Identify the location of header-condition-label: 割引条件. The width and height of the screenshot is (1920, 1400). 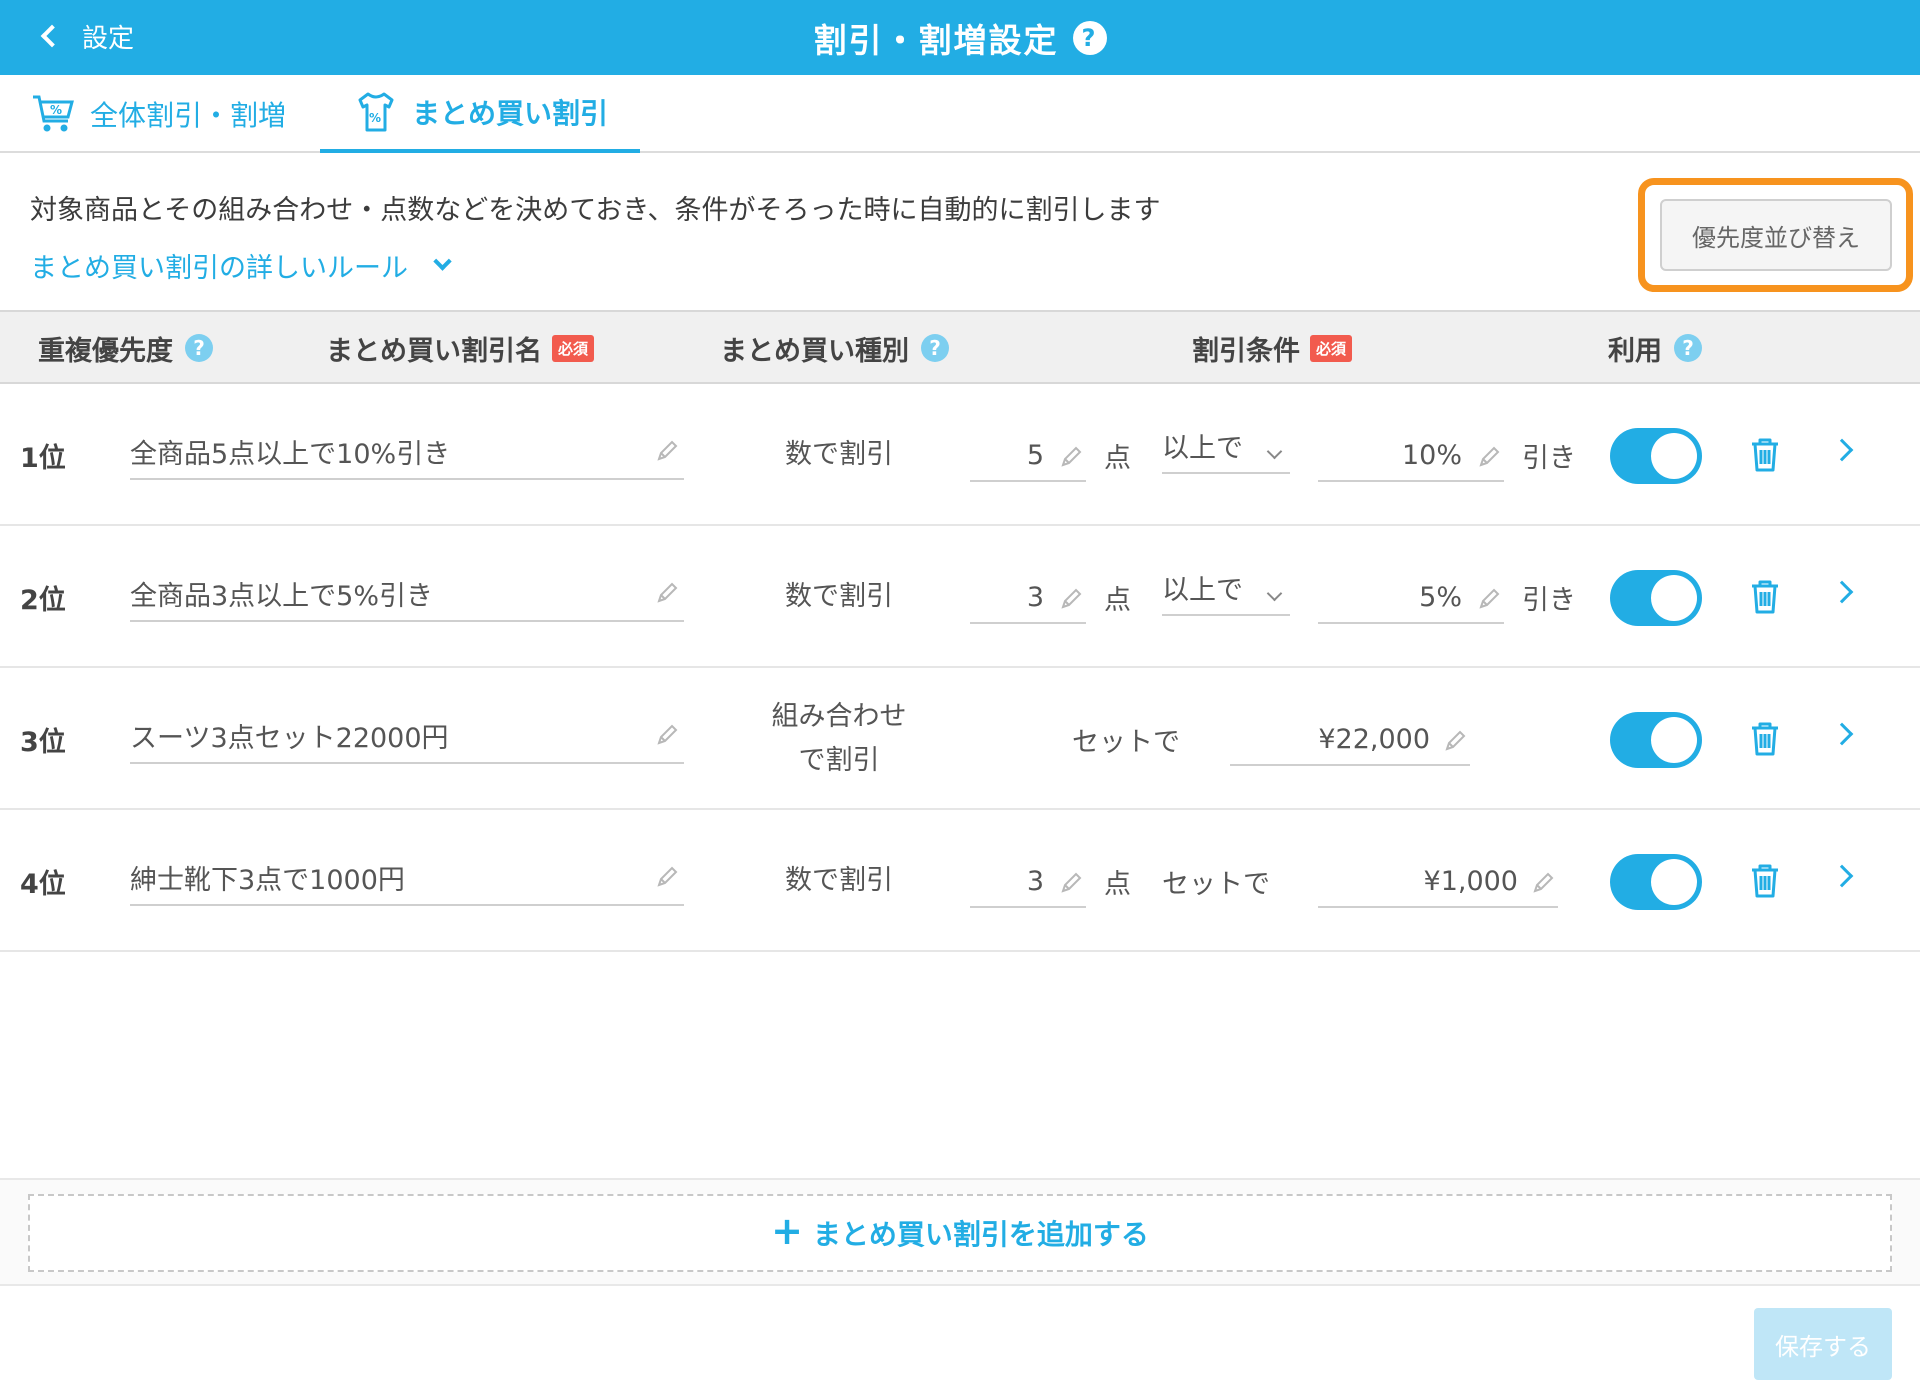
(1246, 351).